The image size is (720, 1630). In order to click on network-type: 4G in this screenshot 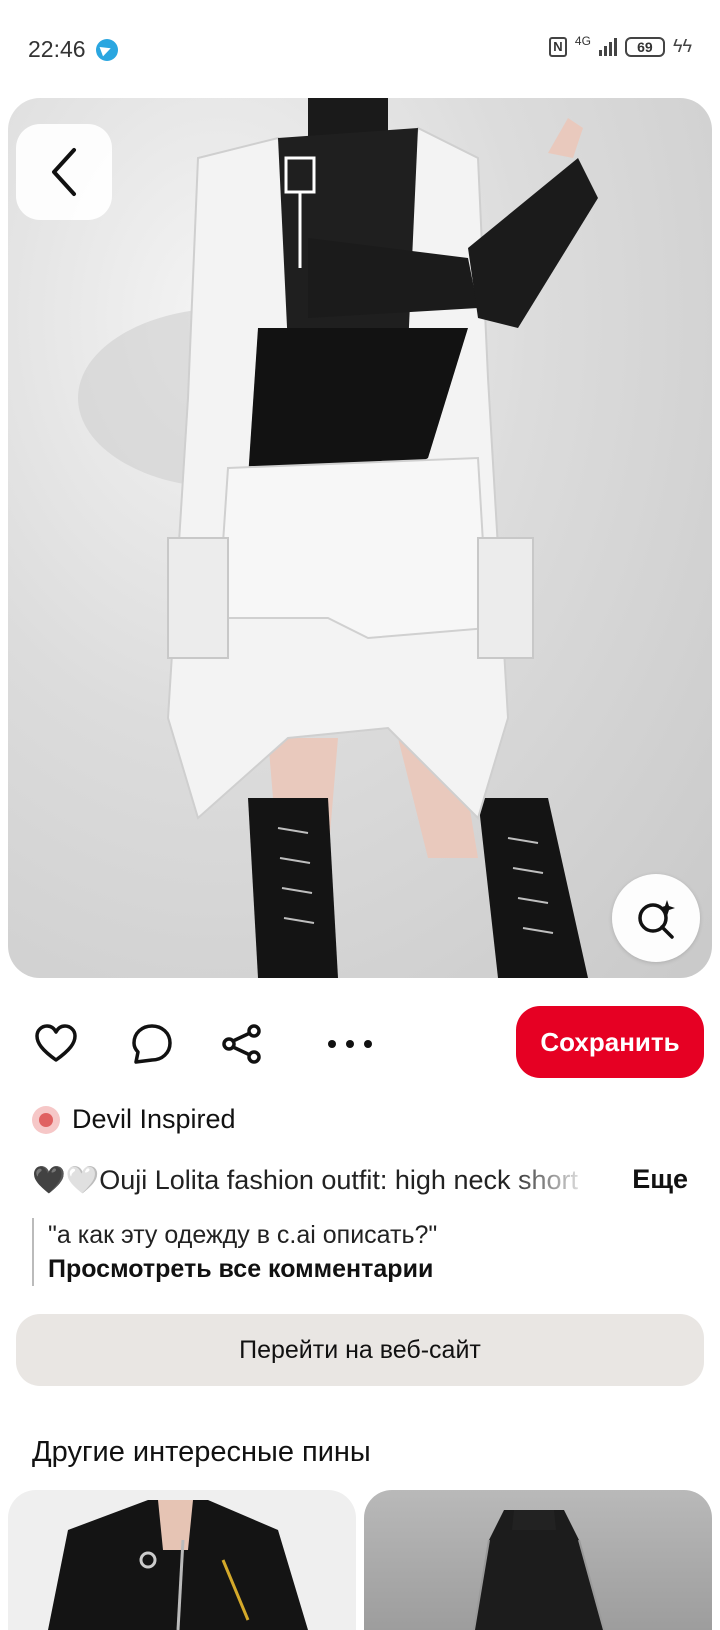, I will do `click(582, 40)`.